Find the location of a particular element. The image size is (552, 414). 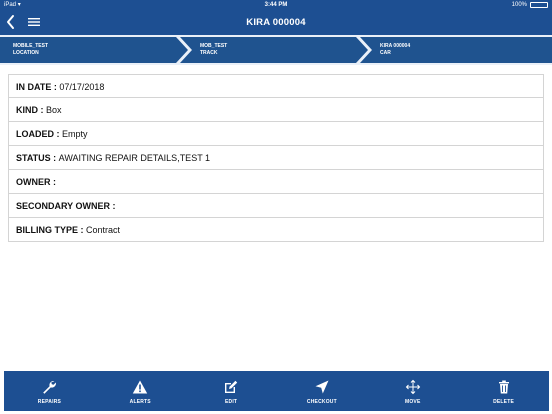

nav-bar: KIRA 000004 is located at coordinates (276, 22).